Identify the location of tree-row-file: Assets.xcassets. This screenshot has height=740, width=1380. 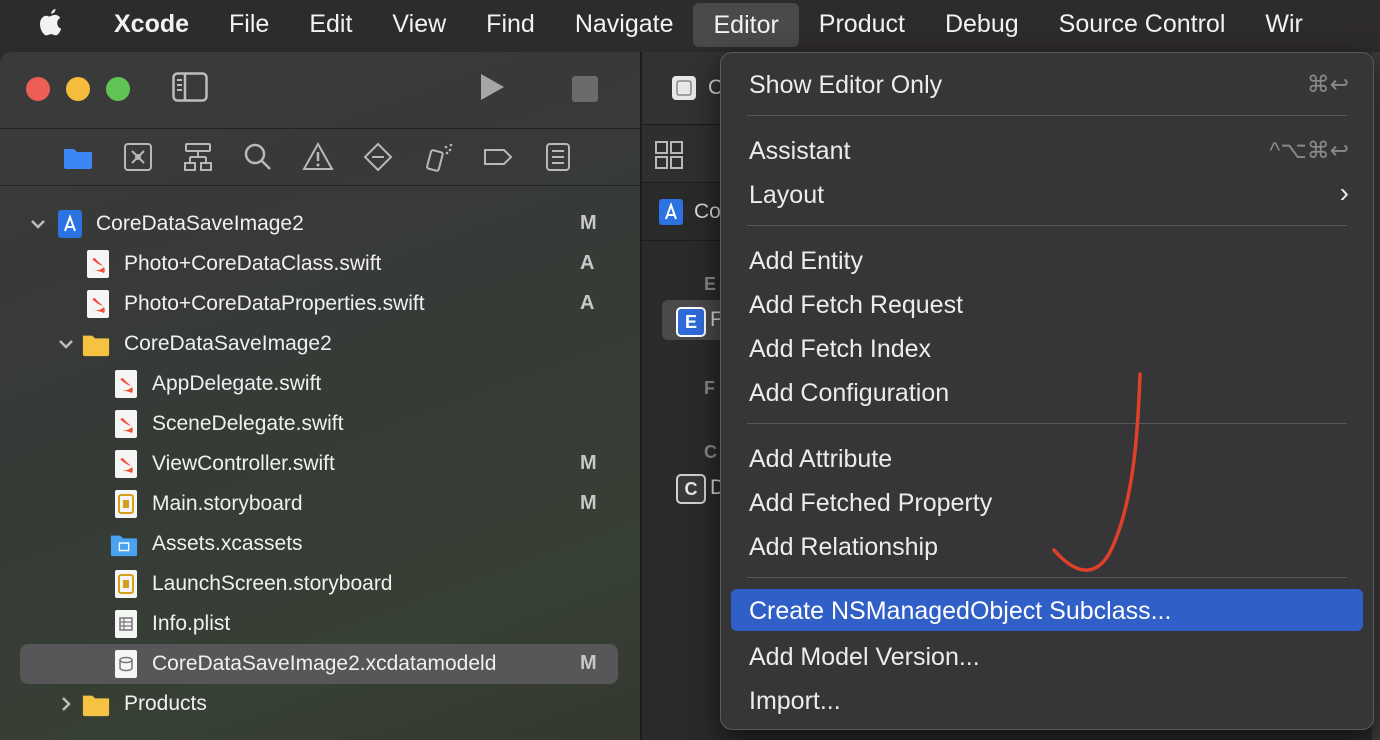
(319, 544).